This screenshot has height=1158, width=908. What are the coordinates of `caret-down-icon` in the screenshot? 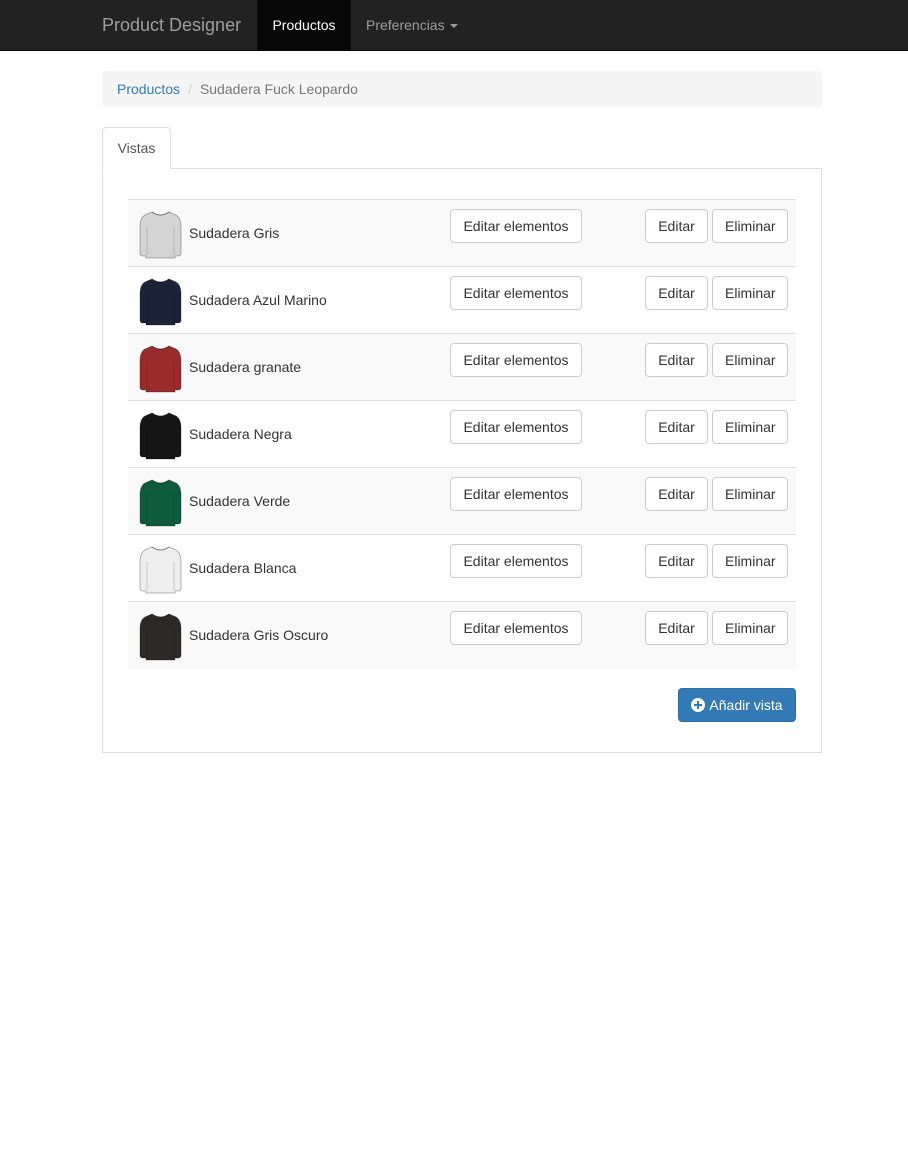 It's located at (453, 26).